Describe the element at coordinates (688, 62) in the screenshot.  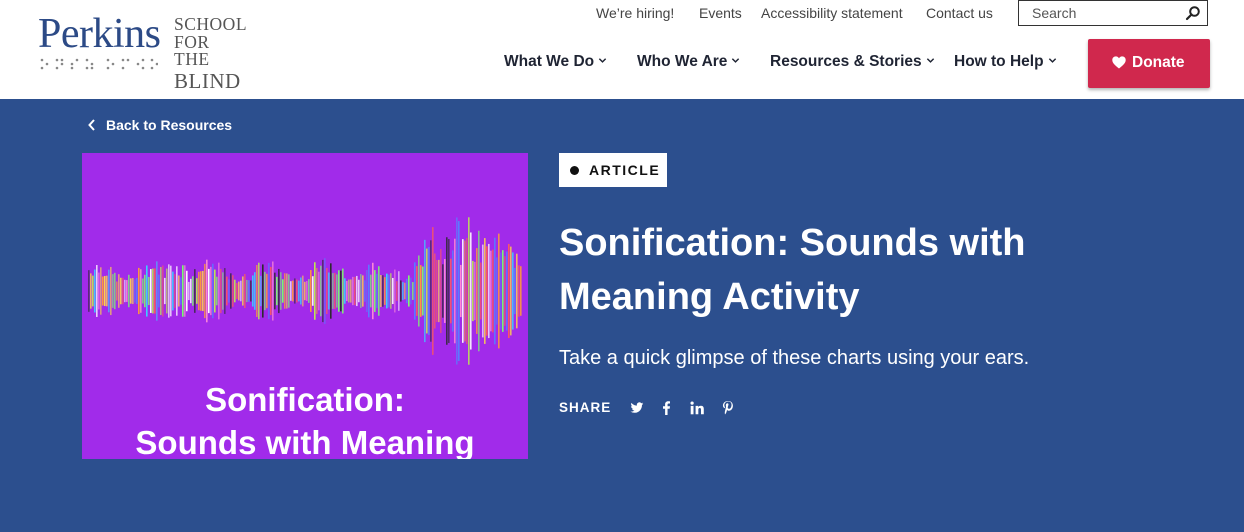
I see `nav-item-who-we-are: Who We Are` at that location.